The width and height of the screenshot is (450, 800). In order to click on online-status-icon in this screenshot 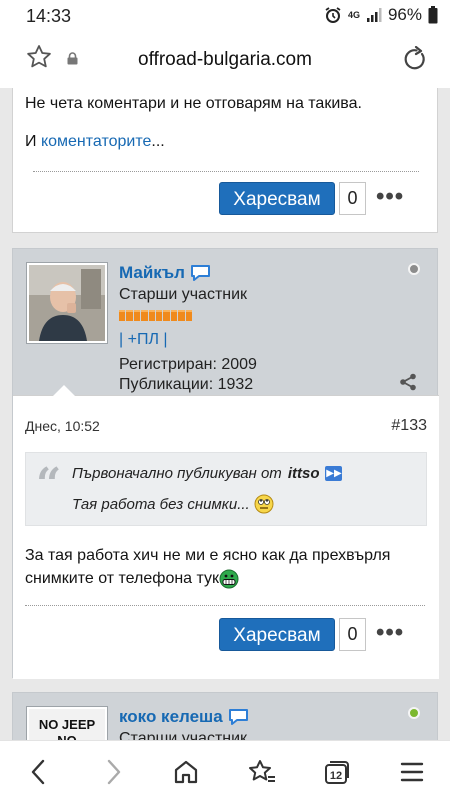, I will do `click(414, 713)`.